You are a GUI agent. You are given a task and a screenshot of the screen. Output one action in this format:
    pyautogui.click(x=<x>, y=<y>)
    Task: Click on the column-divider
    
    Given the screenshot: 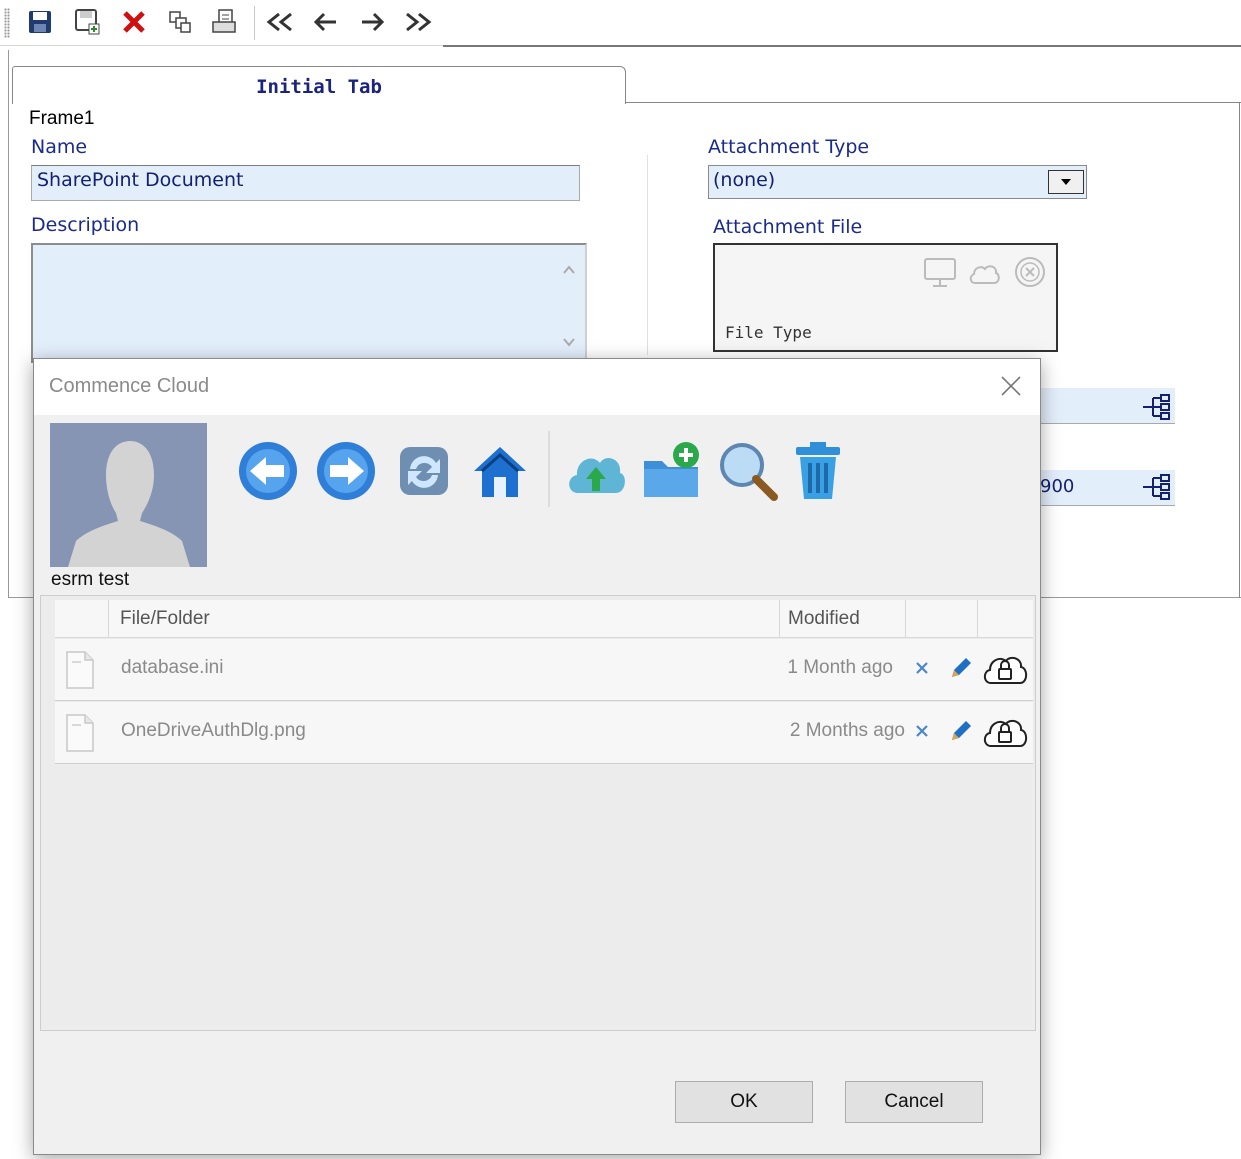 What is the action you would take?
    pyautogui.click(x=647, y=255)
    